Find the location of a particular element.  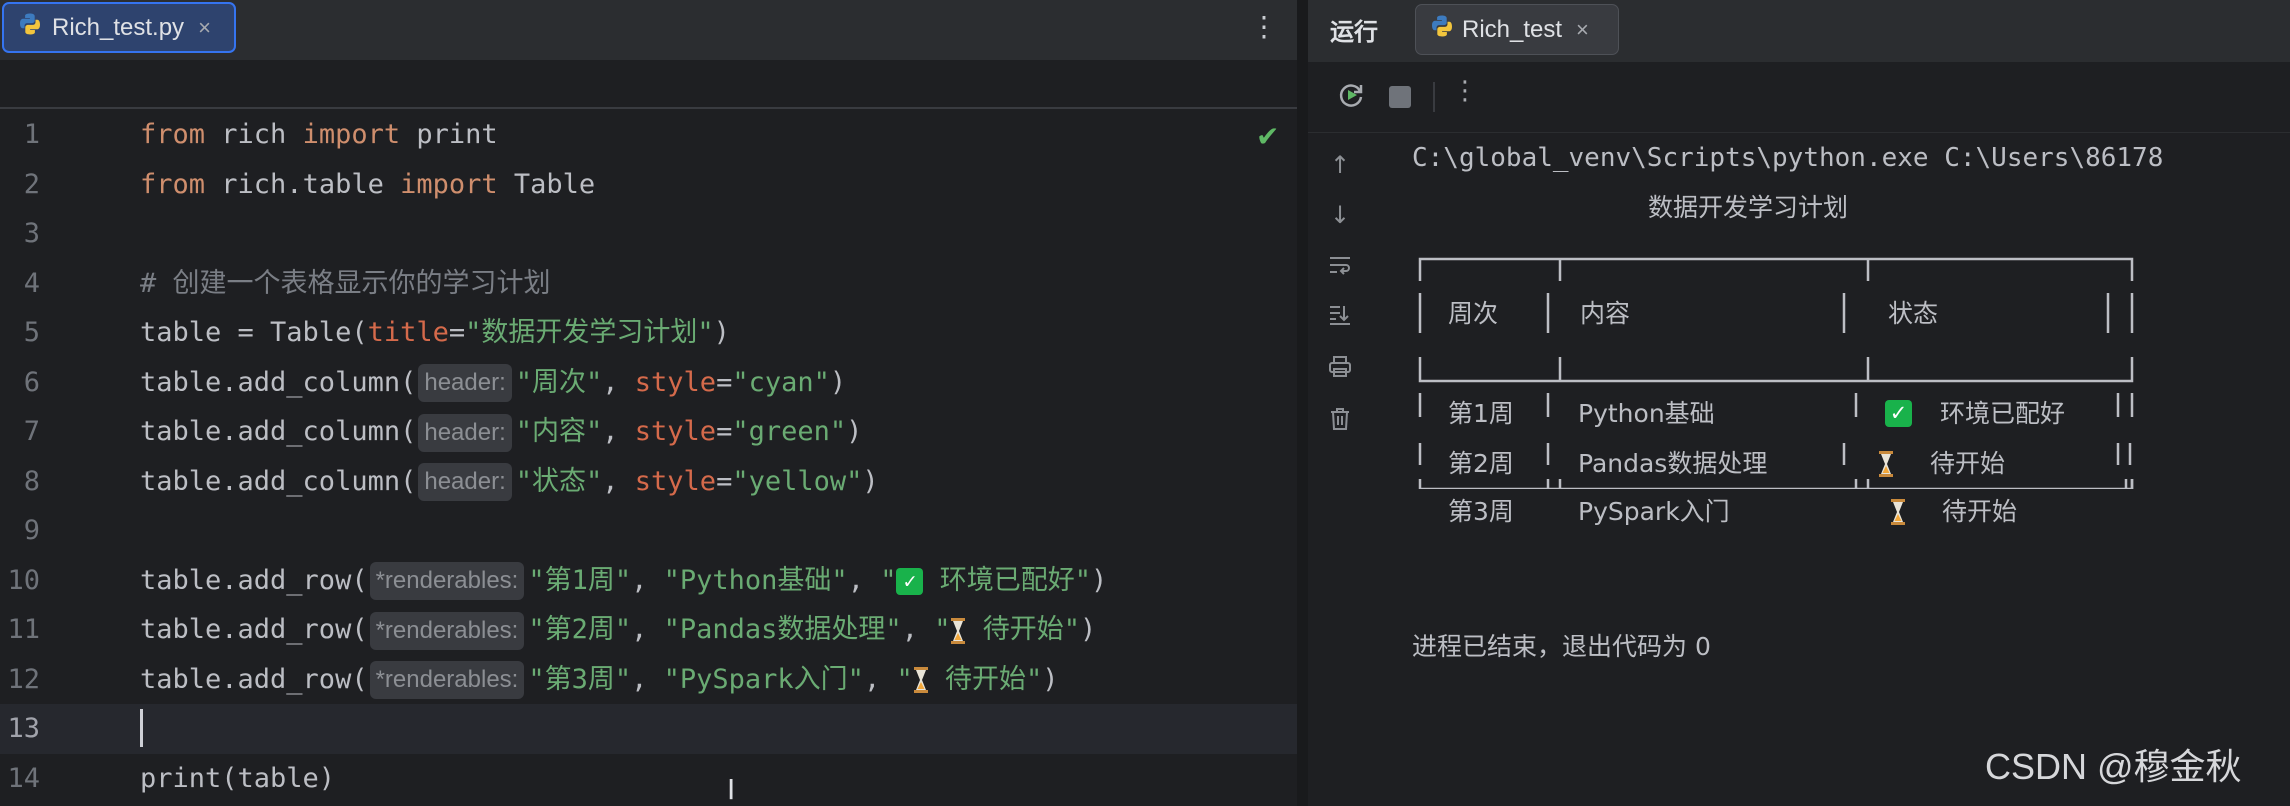

line-number: 1 is located at coordinates (31, 134).